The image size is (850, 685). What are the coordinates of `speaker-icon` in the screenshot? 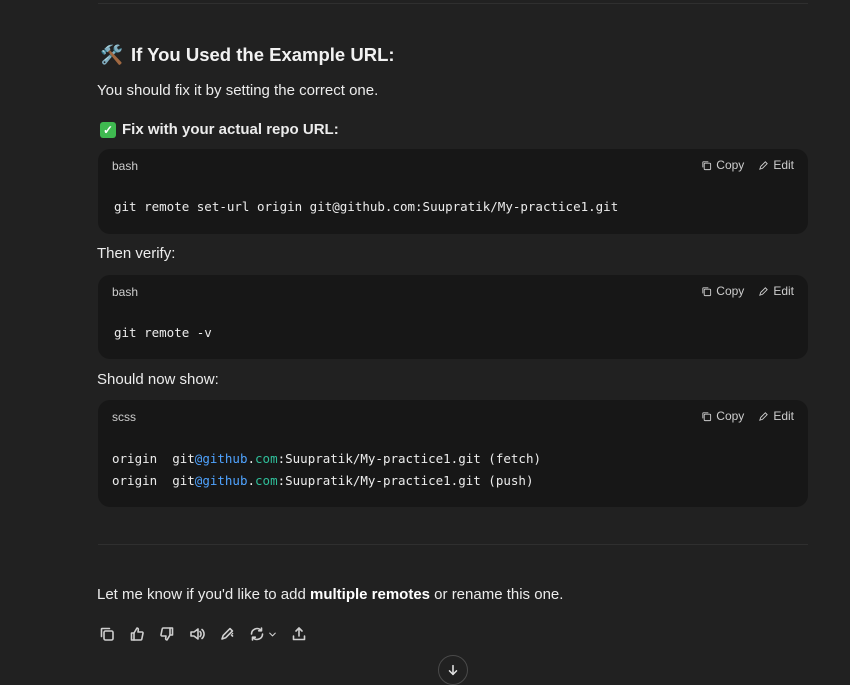 It's located at (197, 634).